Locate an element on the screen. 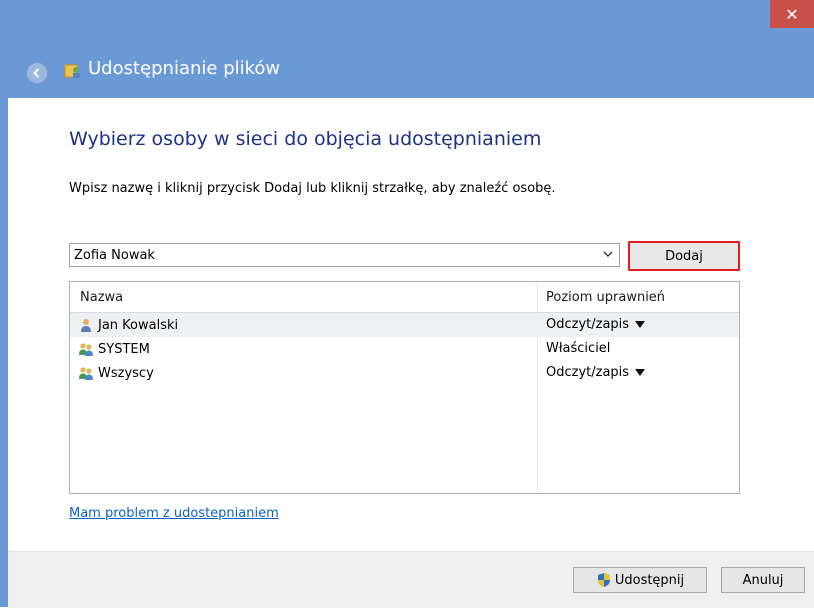 The image size is (814, 608). uac-shield-icon is located at coordinates (603, 580).